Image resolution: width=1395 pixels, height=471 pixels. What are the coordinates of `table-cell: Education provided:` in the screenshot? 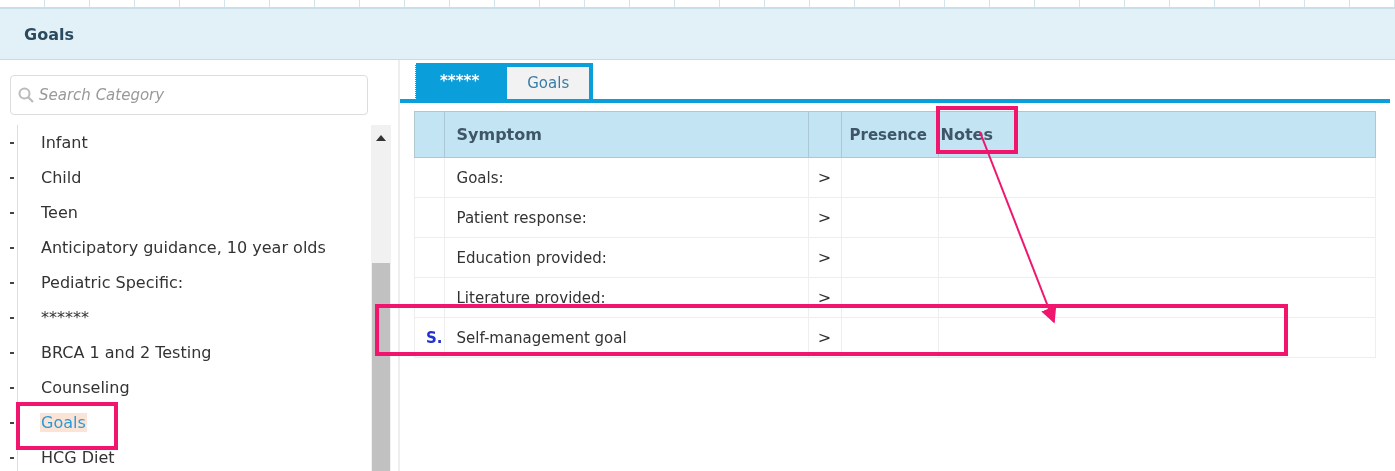 It's located at (626, 257).